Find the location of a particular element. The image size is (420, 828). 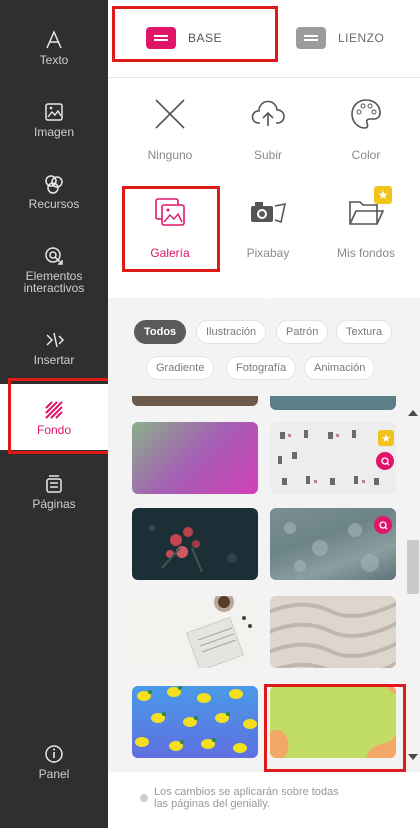

scroll-thumb is located at coordinates (413, 567).